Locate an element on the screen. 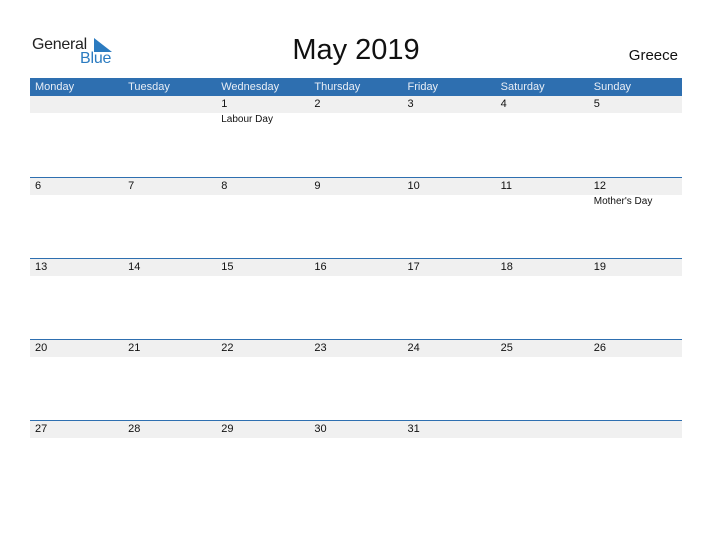  day-number: 4 is located at coordinates (503, 104).